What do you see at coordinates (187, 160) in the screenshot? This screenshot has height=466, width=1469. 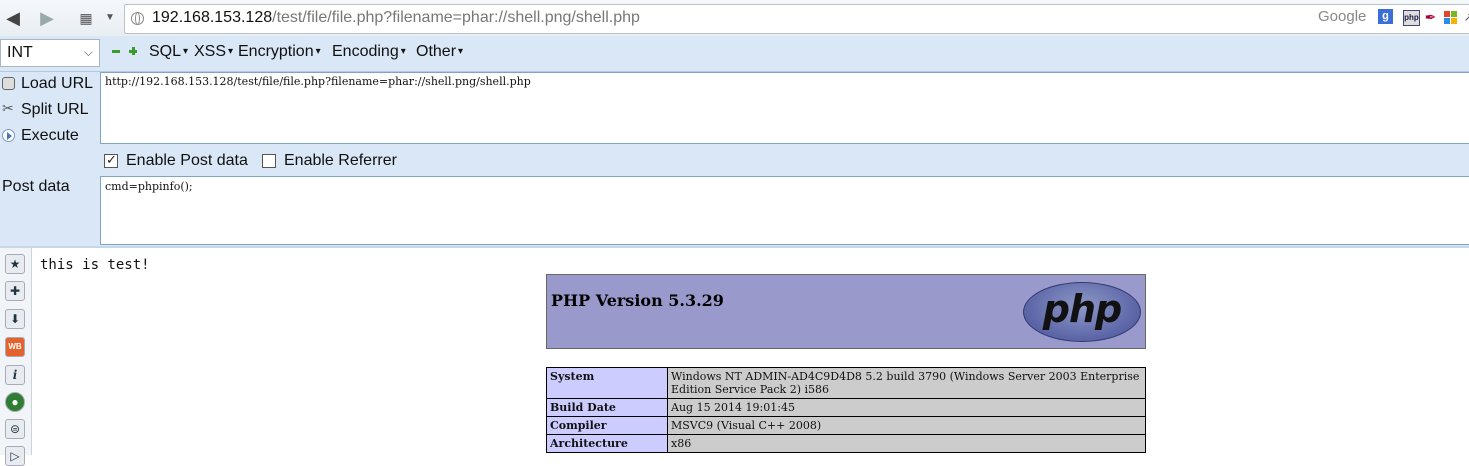 I see `enable-post-label: Enable Post data` at bounding box center [187, 160].